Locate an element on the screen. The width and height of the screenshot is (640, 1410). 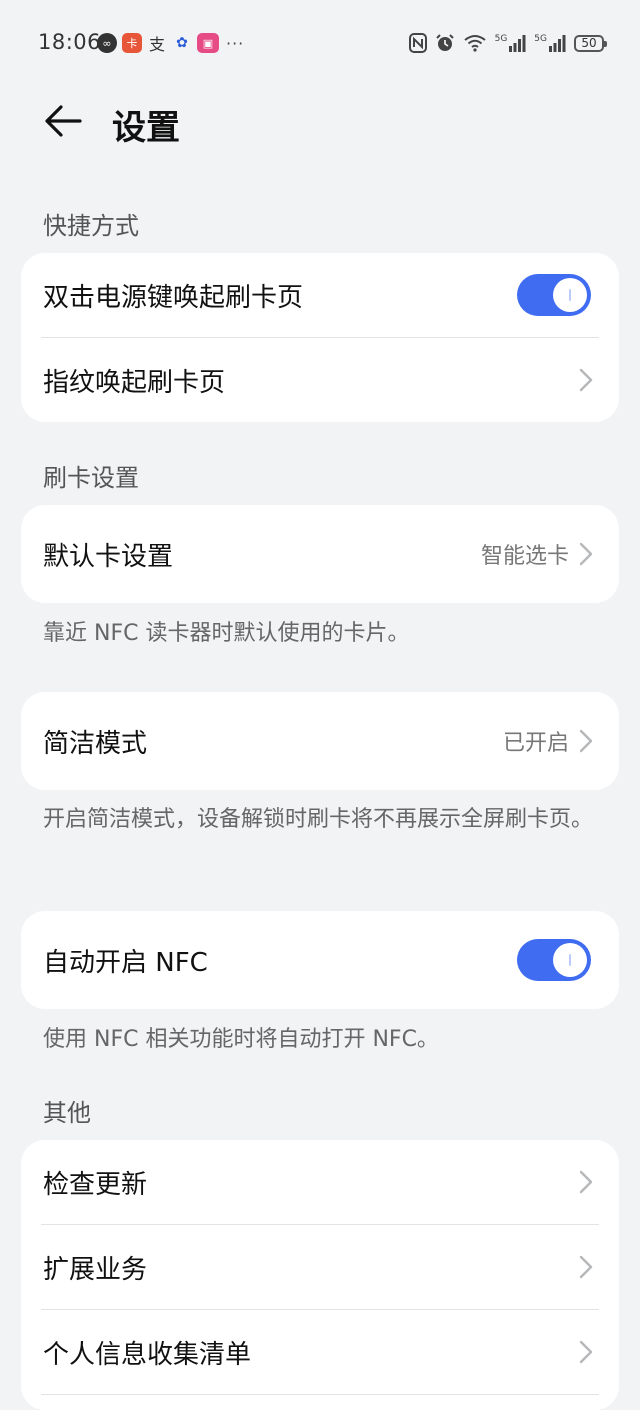
simple-mode-note: 开启简洁模式，设备解锁时刷卡将不再展示全屏刷卡页。 is located at coordinates (318, 819).